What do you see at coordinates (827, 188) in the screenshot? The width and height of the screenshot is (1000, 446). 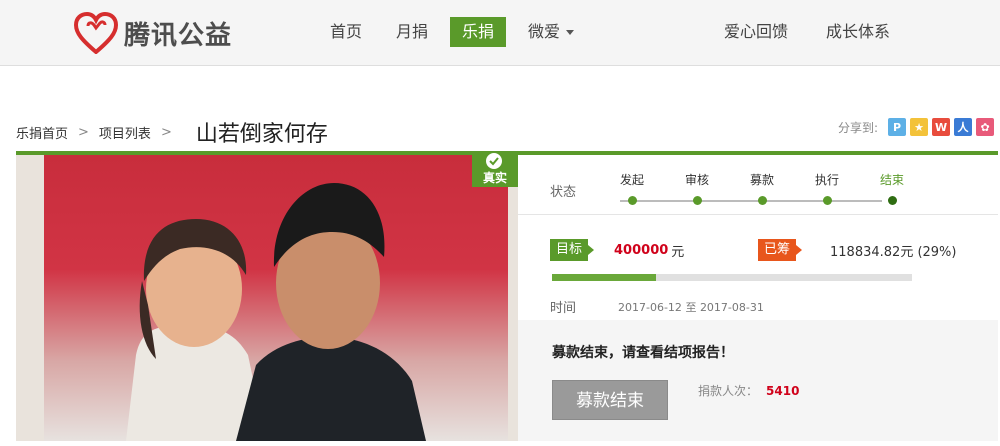 I see `step-execute: 执行` at bounding box center [827, 188].